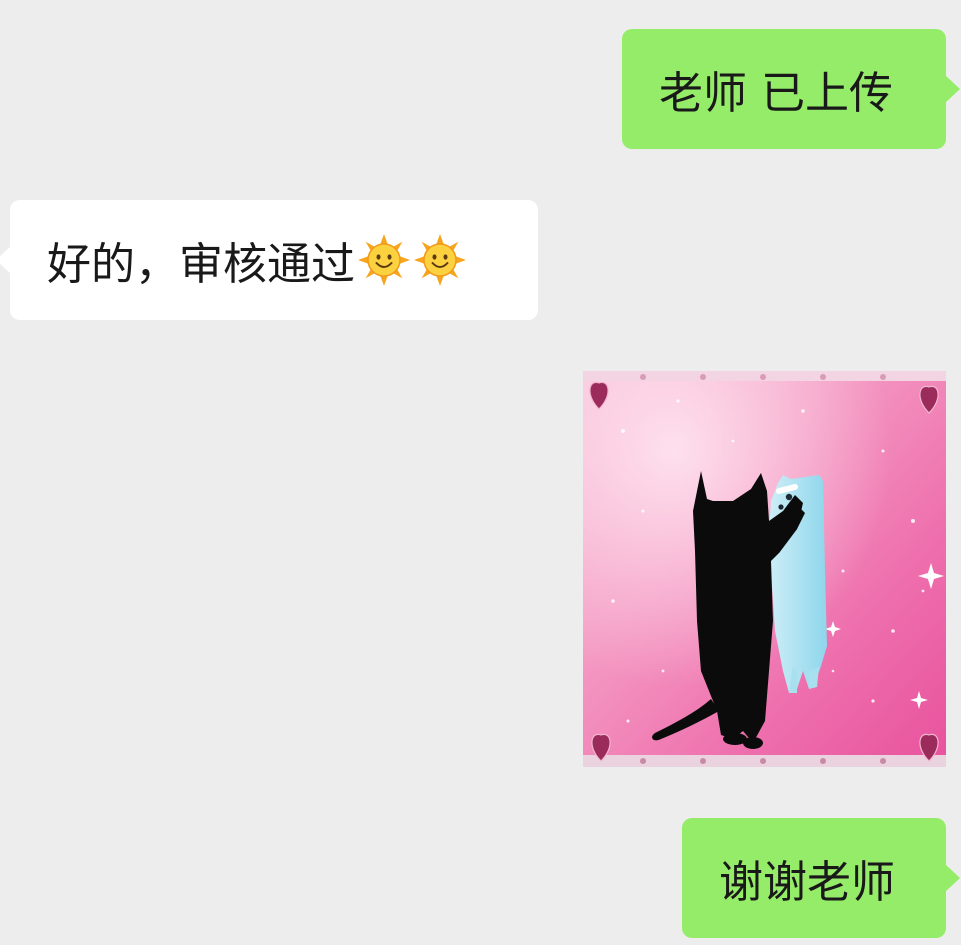  Describe the element at coordinates (201, 264) in the screenshot. I see `message-text: 好的，审核通过` at that location.